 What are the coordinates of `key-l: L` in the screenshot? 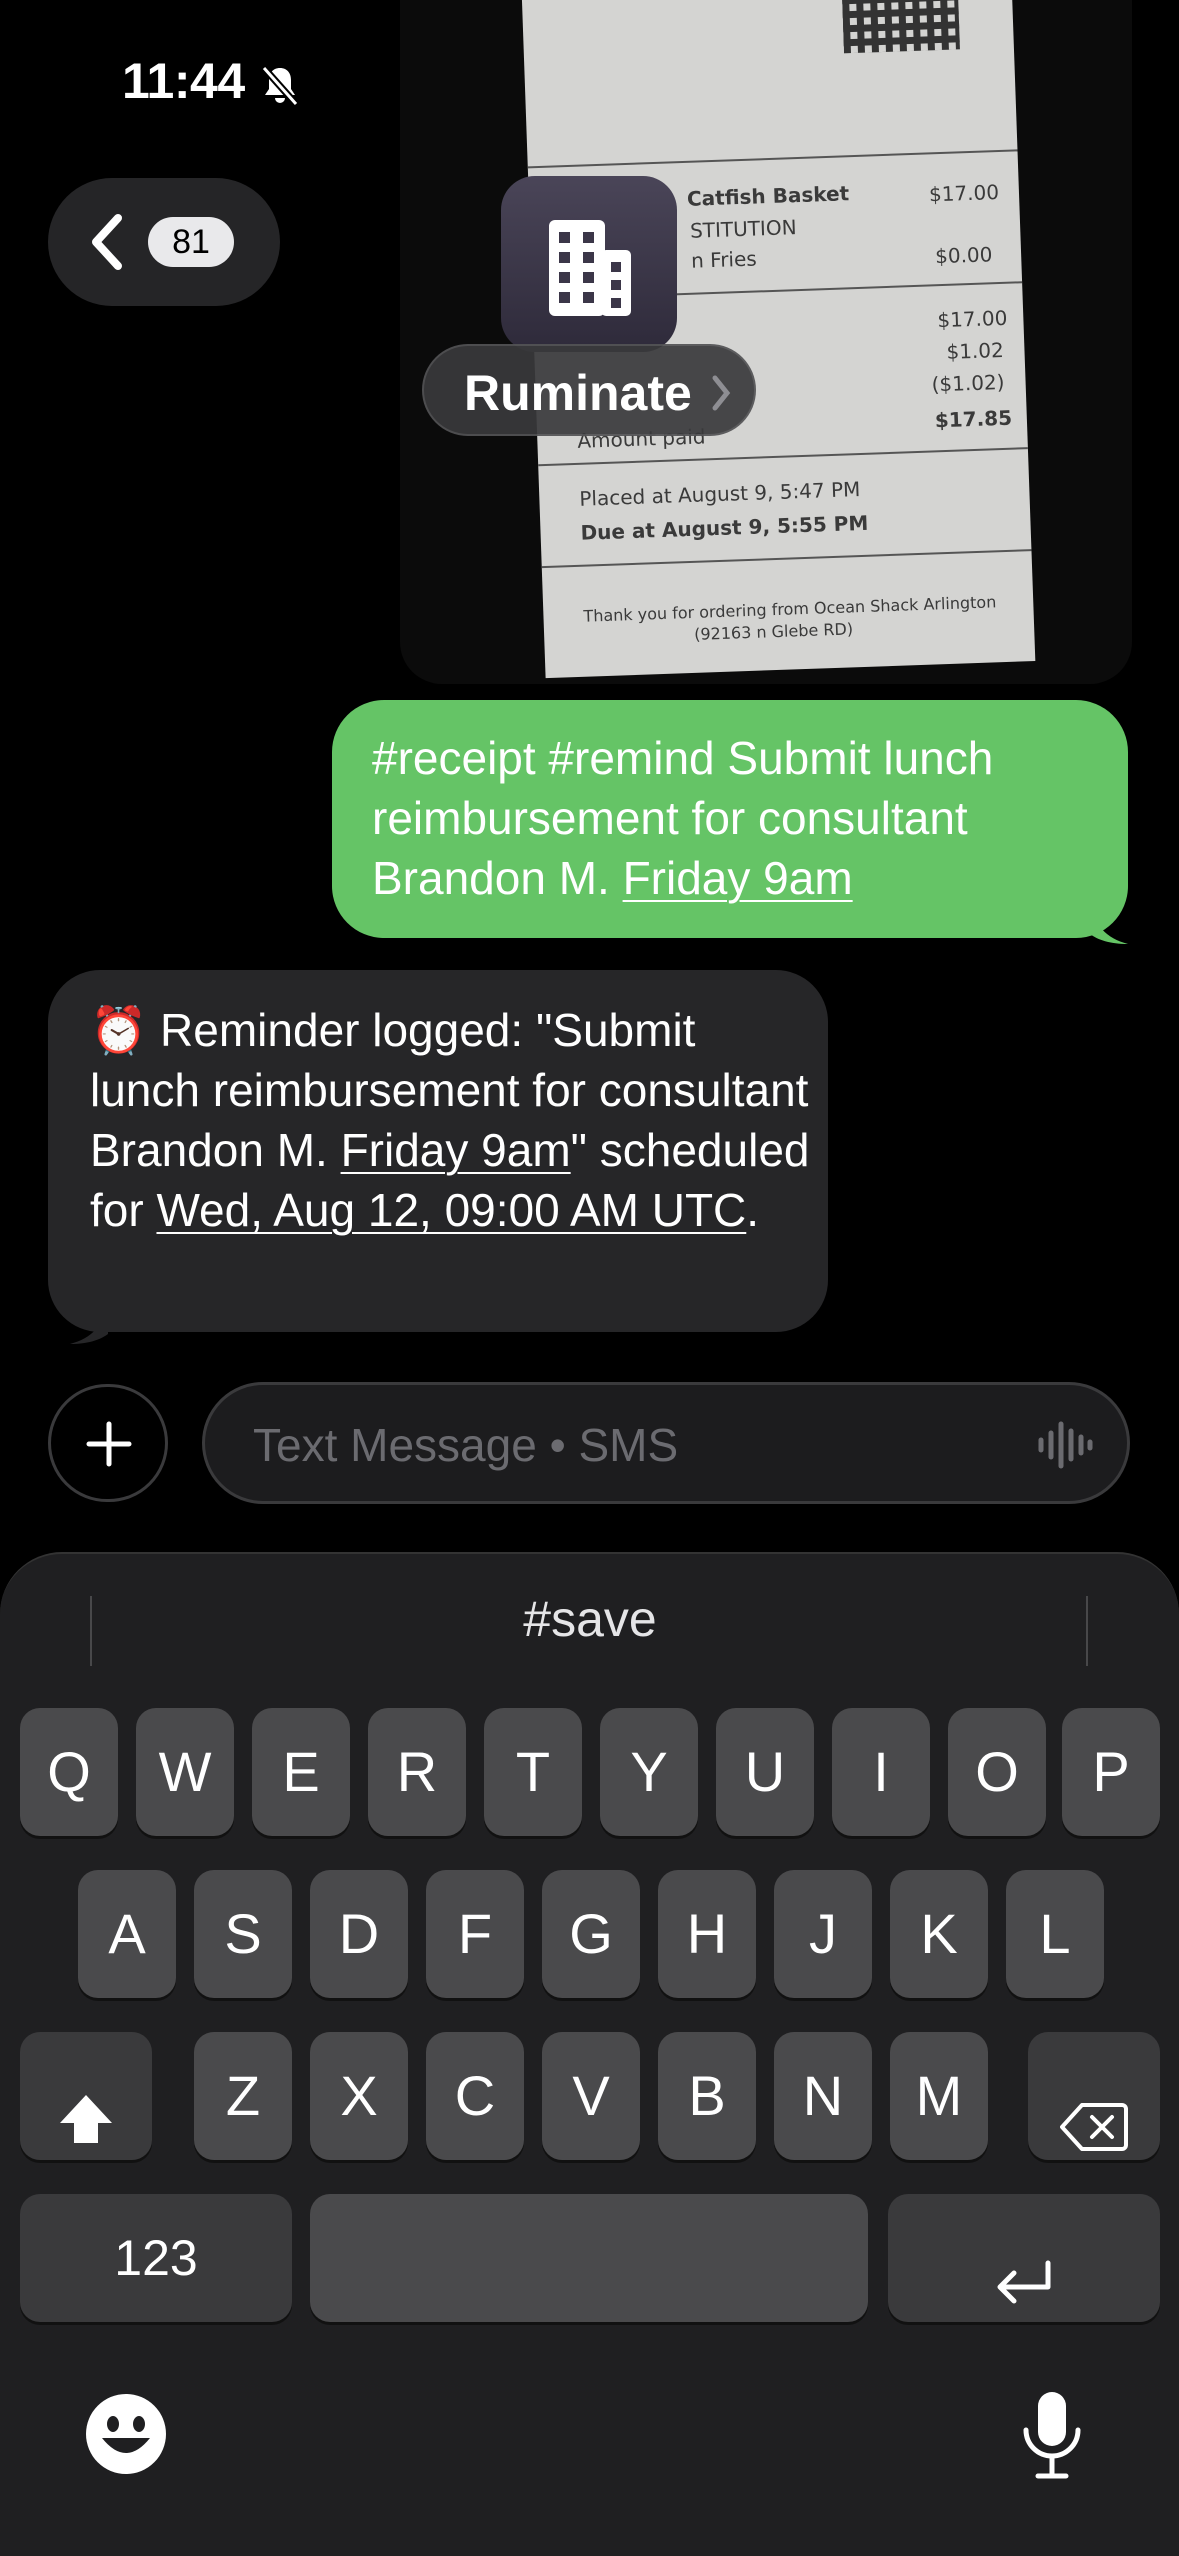 It's located at (1055, 1934).